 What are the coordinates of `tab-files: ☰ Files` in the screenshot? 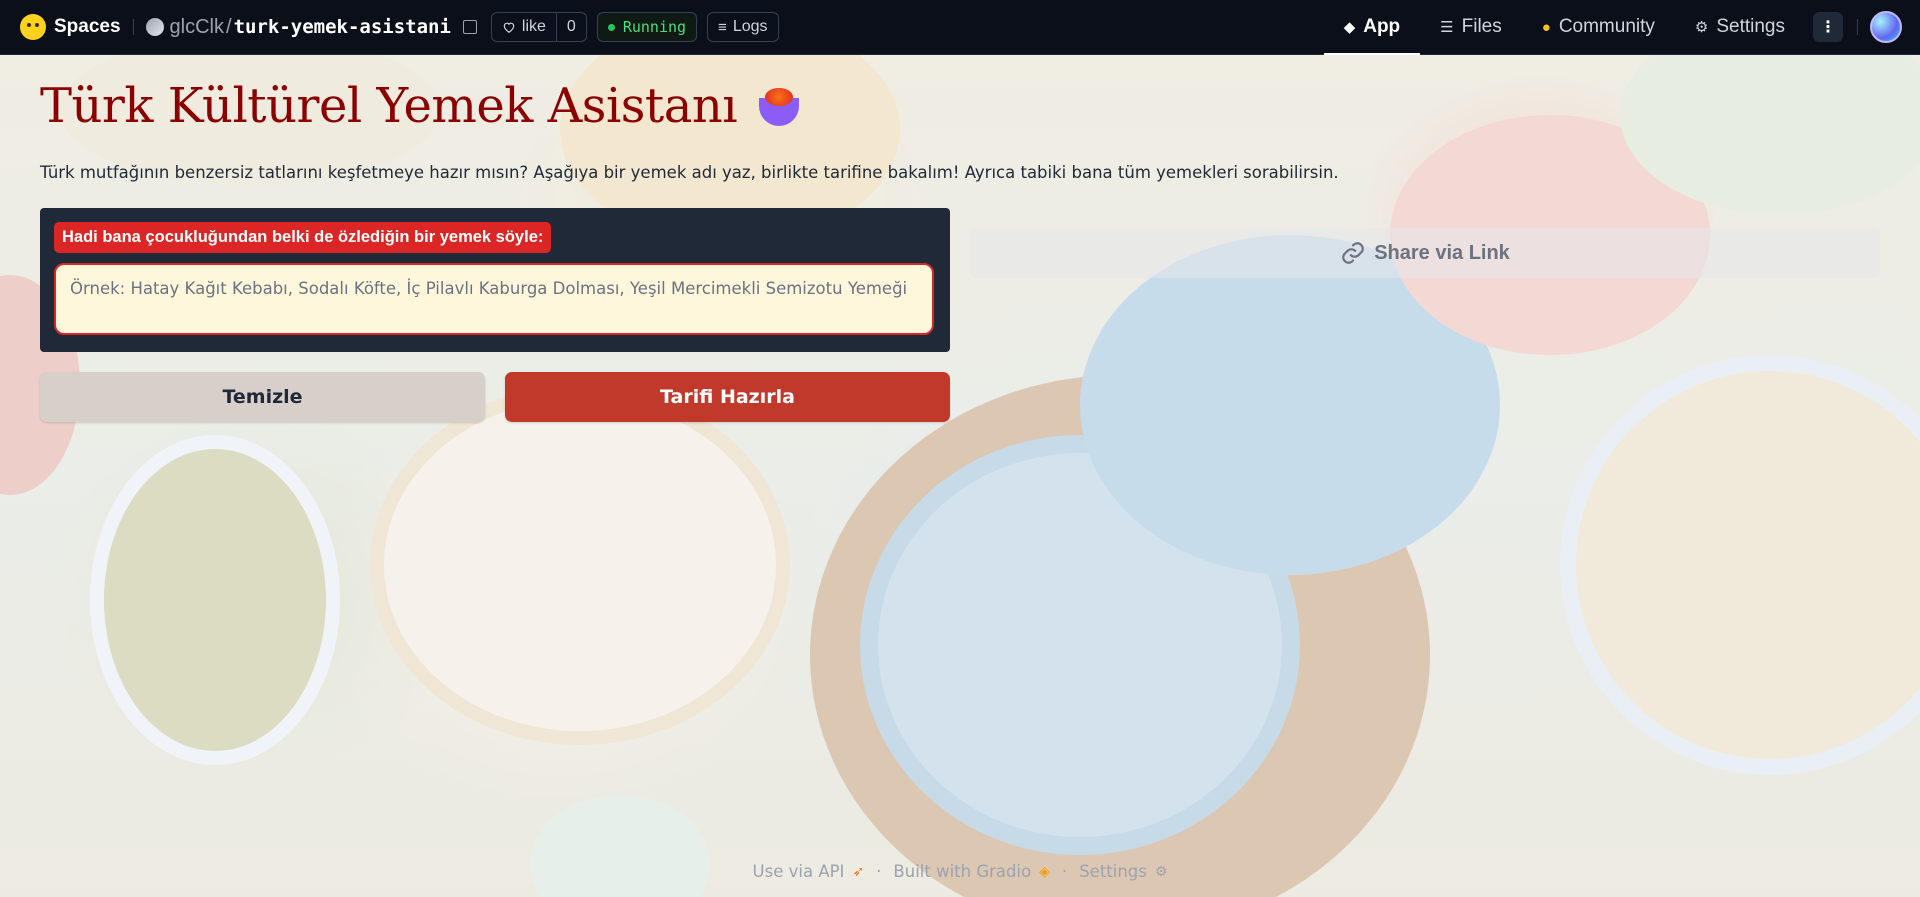 It's located at (1471, 27).